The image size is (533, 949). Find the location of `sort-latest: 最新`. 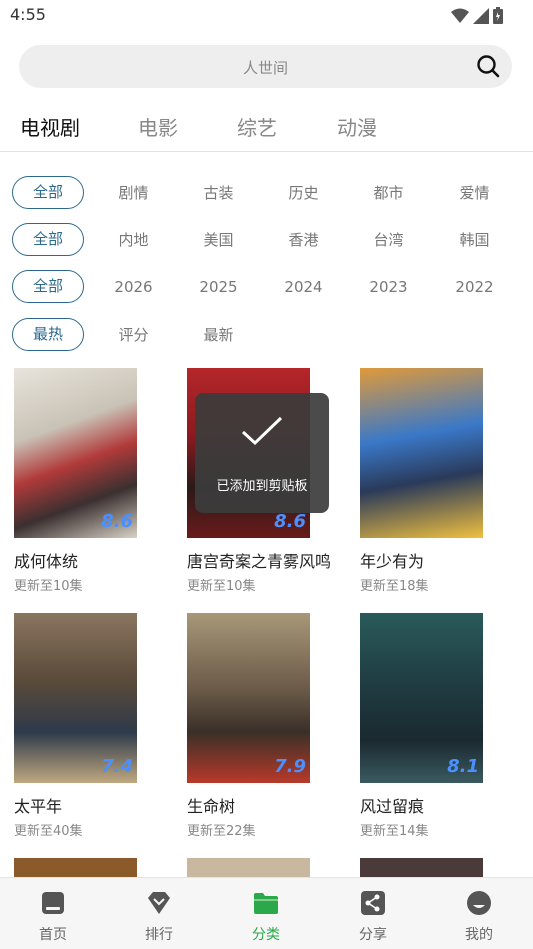

sort-latest: 最新 is located at coordinates (218, 335).